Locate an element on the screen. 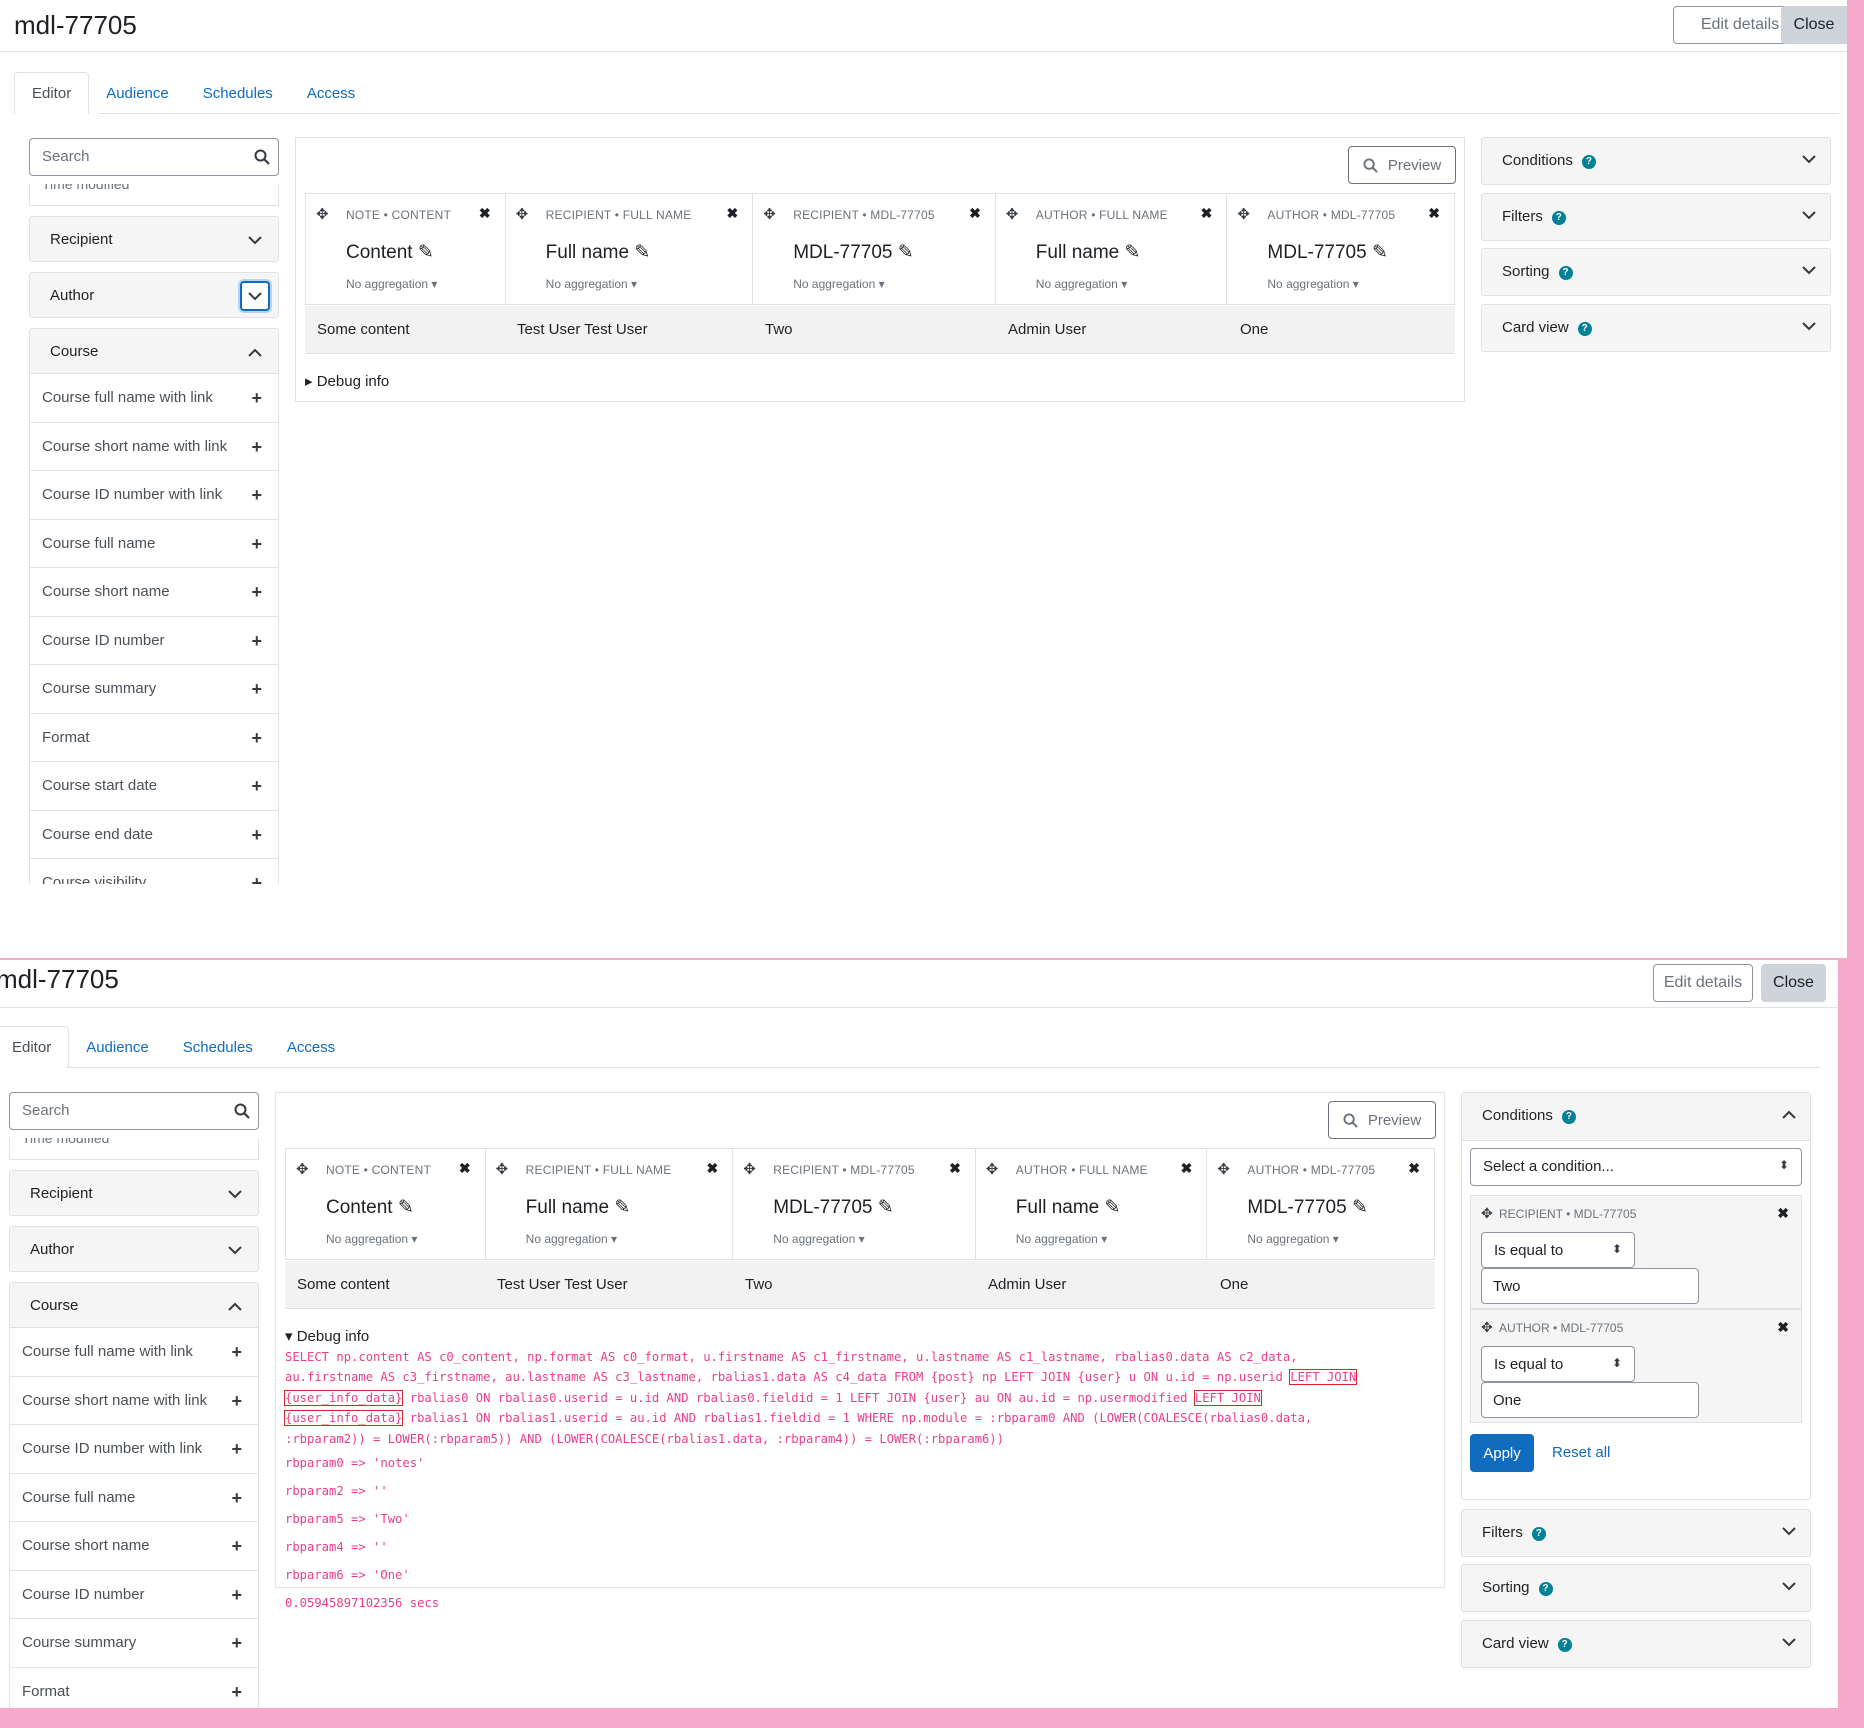  reset-all-link: Reset all is located at coordinates (1581, 1452).